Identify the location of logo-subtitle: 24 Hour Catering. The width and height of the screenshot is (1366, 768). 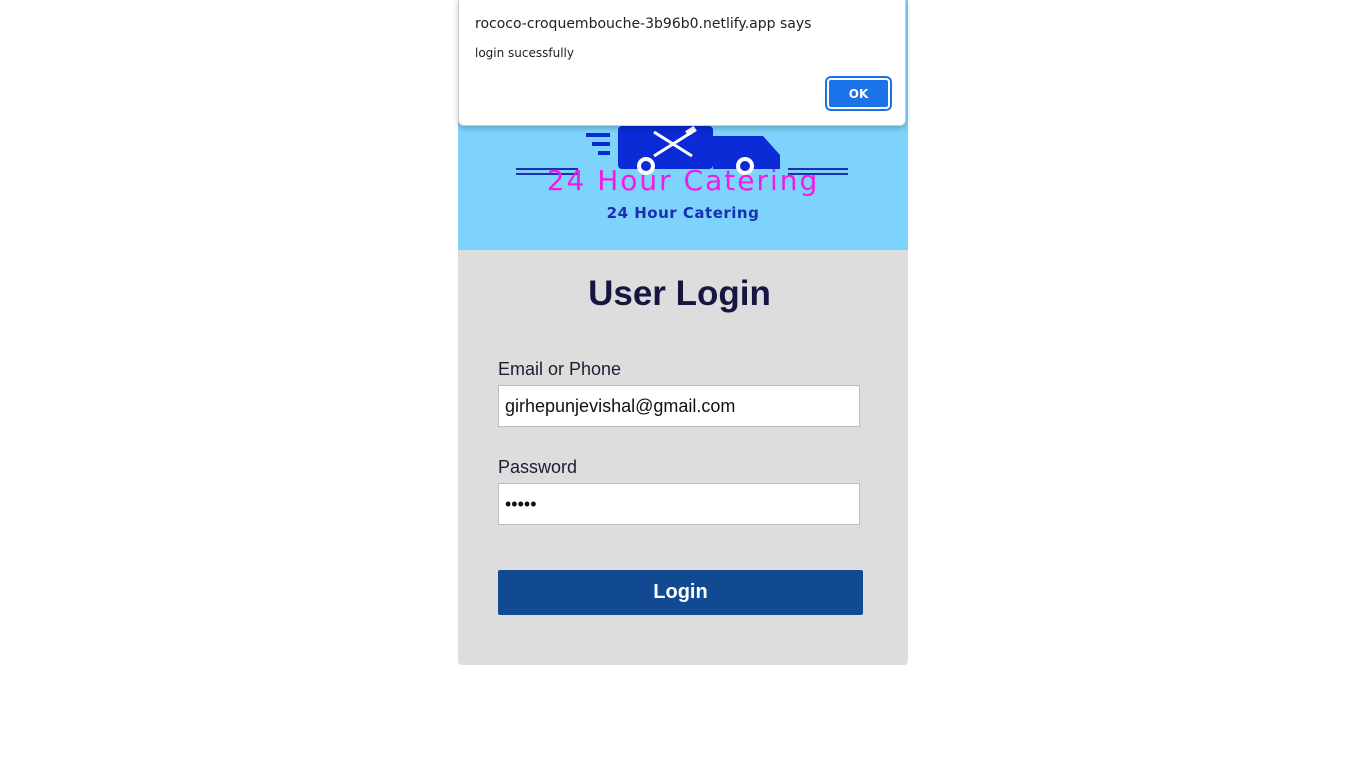
(683, 213).